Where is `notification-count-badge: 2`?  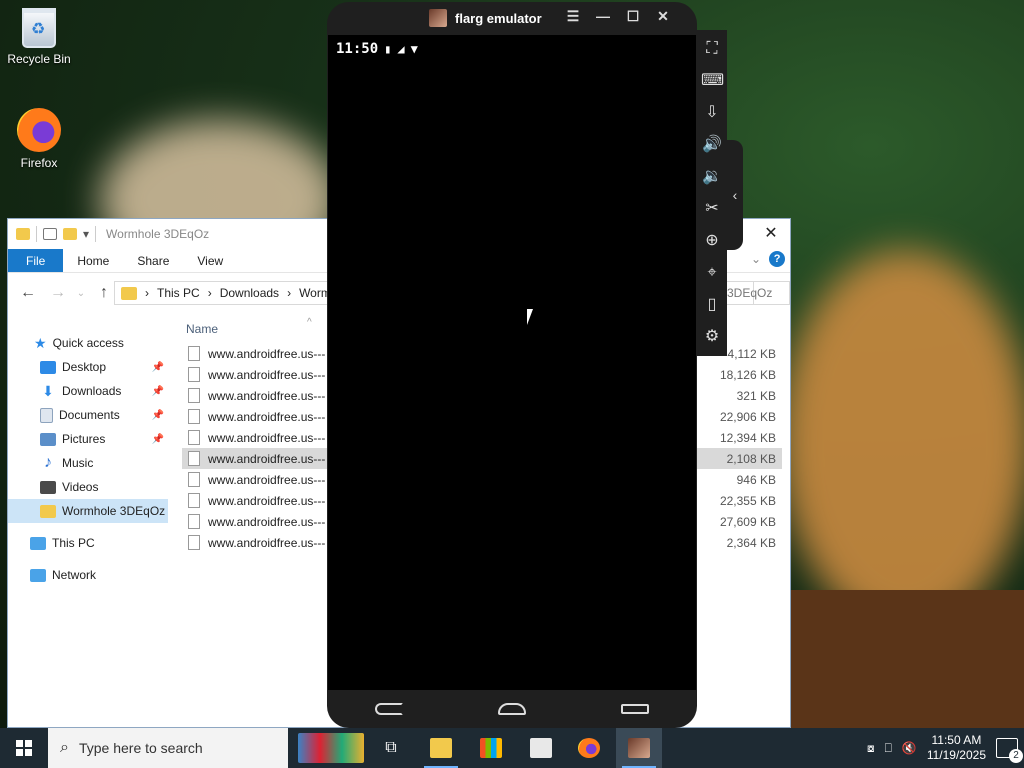
notification-count-badge: 2 is located at coordinates (1016, 756).